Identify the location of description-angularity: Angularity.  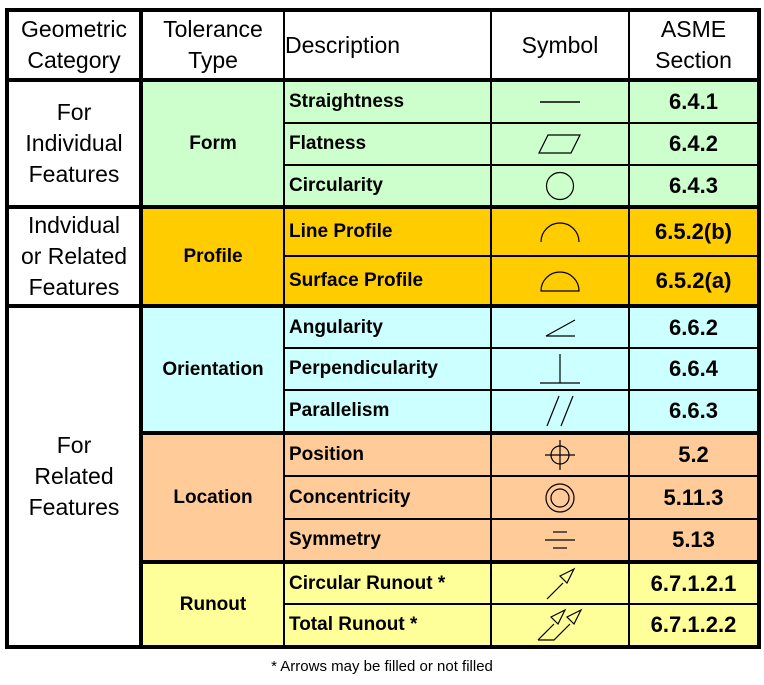
(387, 326).